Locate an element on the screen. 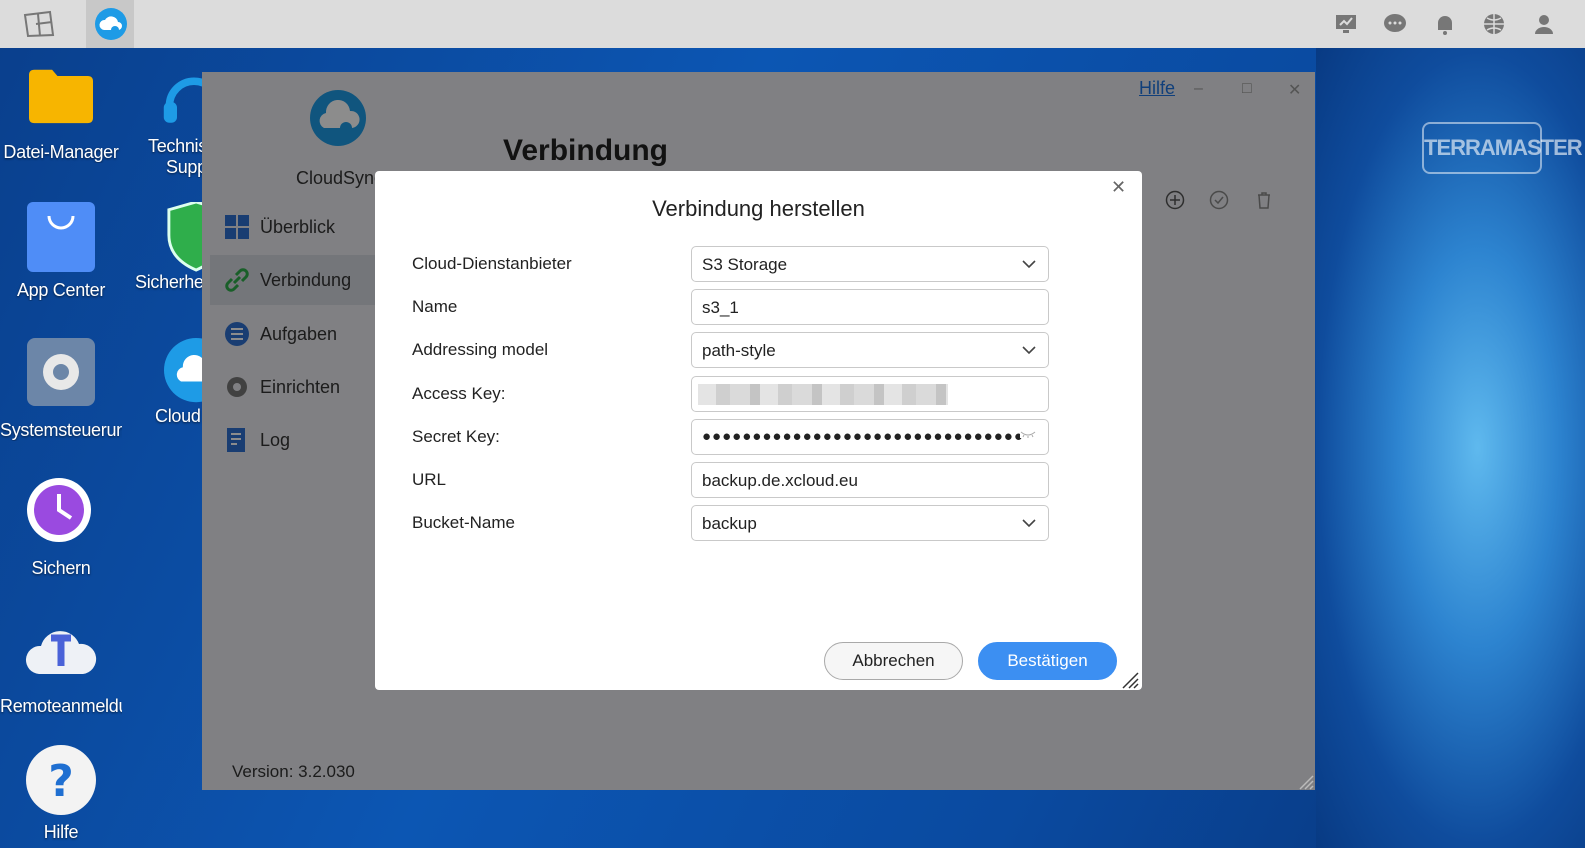  monitor-icon is located at coordinates (1346, 24).